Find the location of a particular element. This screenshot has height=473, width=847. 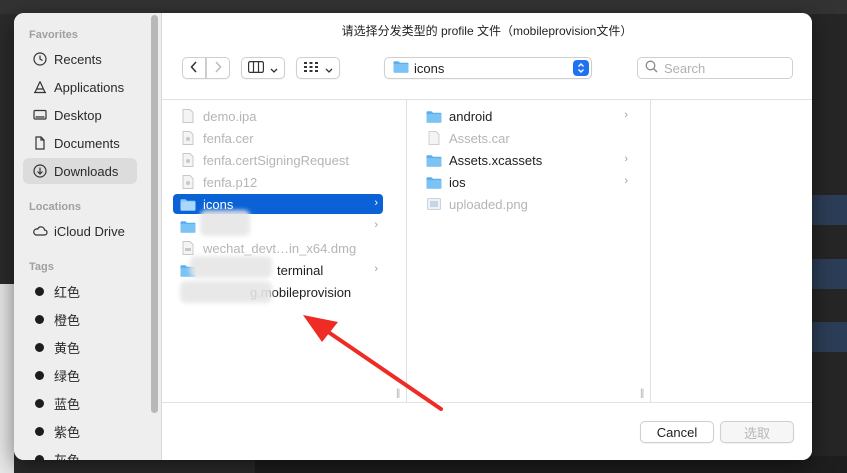

file-name: fenfa.cer is located at coordinates (228, 138).